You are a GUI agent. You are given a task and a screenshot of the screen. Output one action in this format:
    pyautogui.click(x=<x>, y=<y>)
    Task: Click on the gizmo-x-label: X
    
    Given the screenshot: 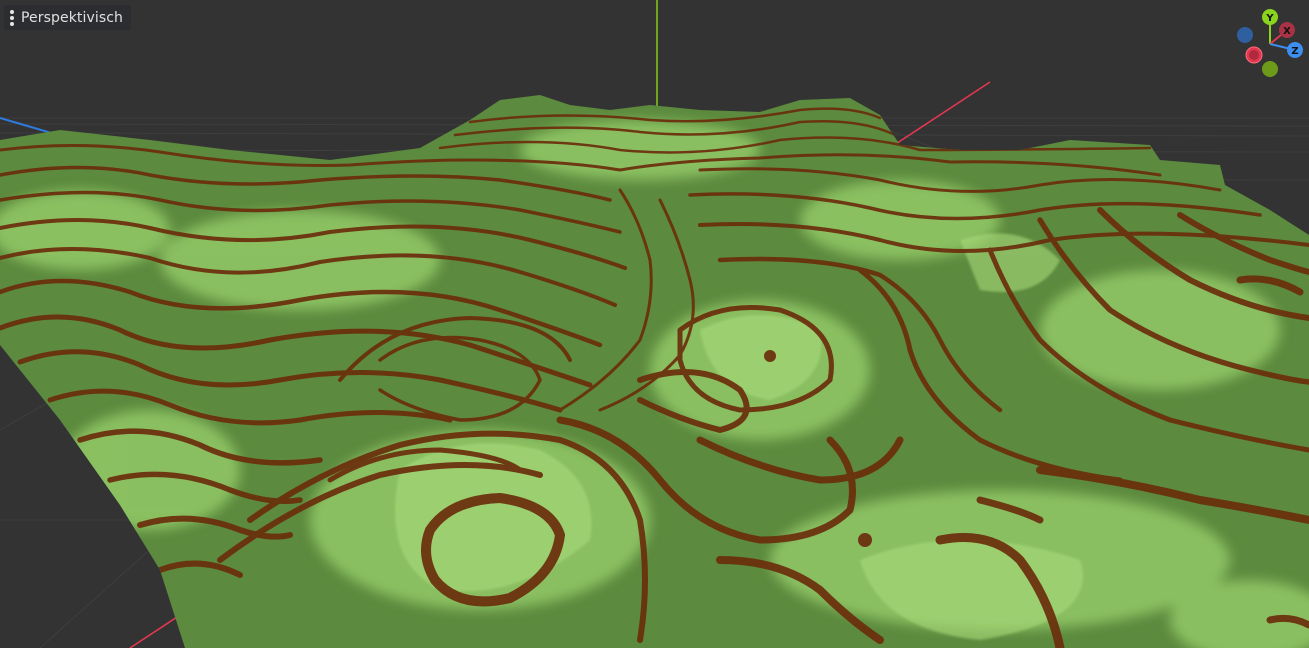 What is the action you would take?
    pyautogui.click(x=1287, y=31)
    